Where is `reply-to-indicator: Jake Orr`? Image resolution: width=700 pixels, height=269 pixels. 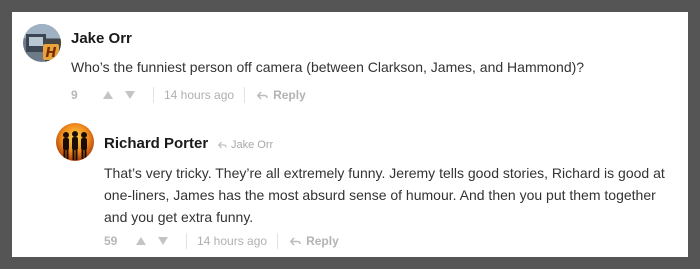 reply-to-indicator: Jake Orr is located at coordinates (245, 145).